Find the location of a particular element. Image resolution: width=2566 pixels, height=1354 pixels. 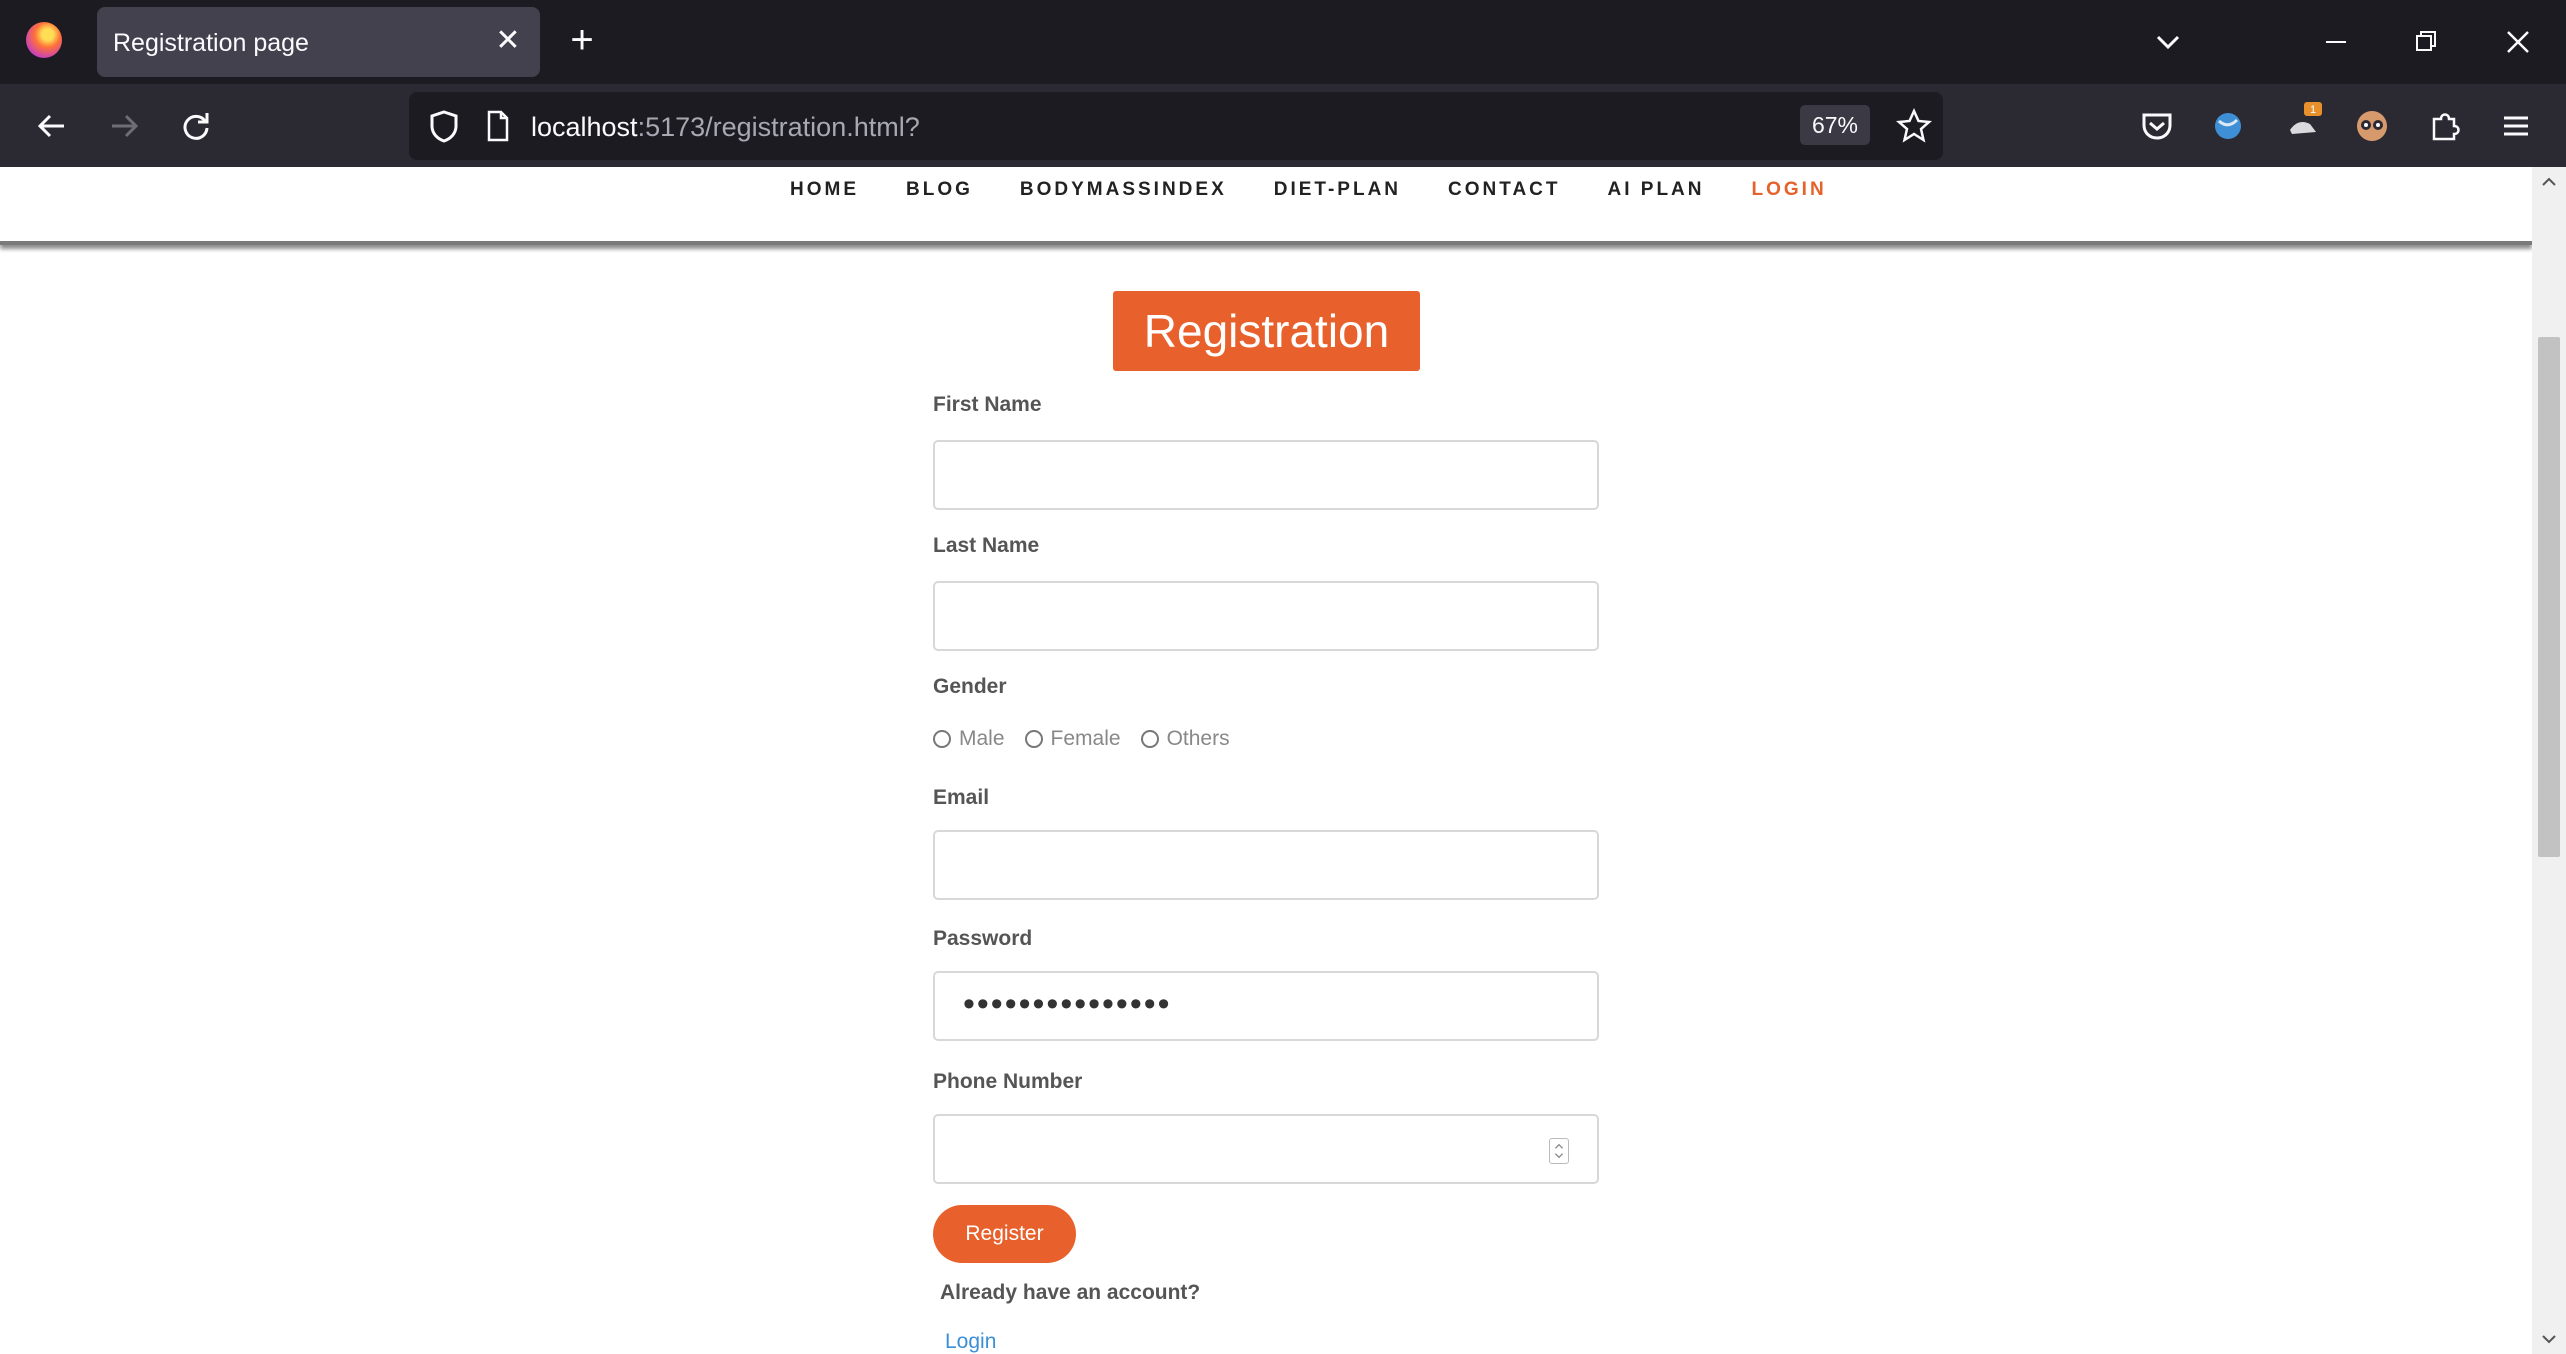

gender-label-others: Others is located at coordinates (1198, 738).